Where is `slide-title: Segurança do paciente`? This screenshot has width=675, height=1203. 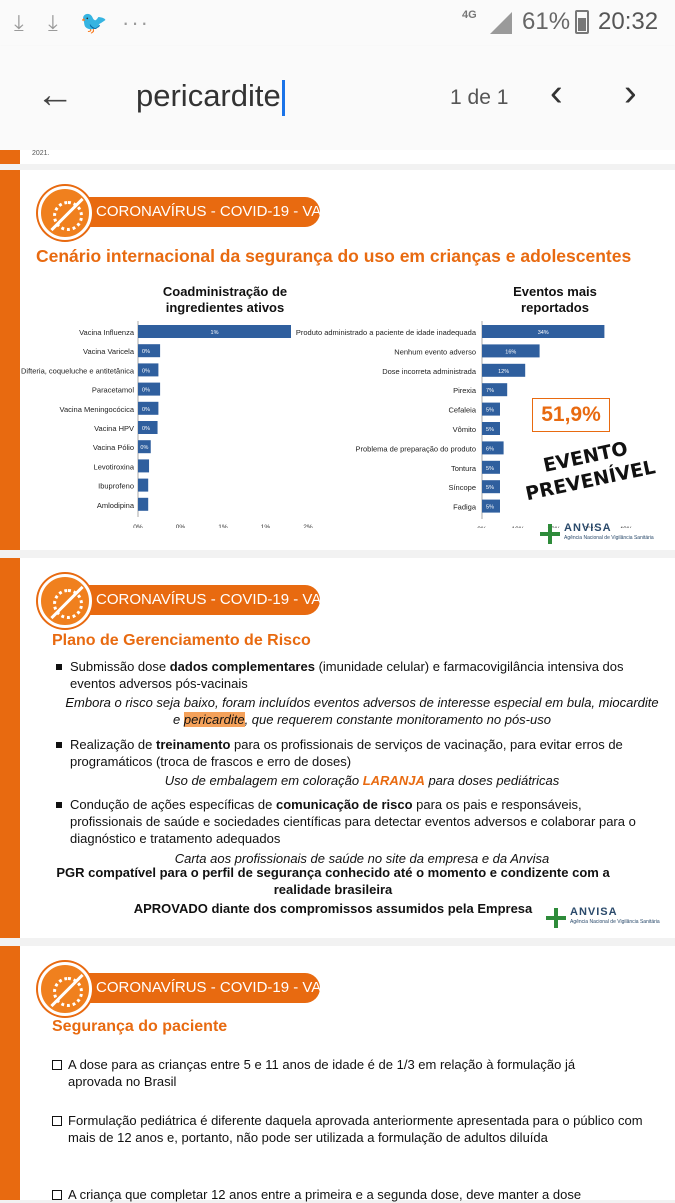
slide-title: Segurança do paciente is located at coordinates (140, 1026).